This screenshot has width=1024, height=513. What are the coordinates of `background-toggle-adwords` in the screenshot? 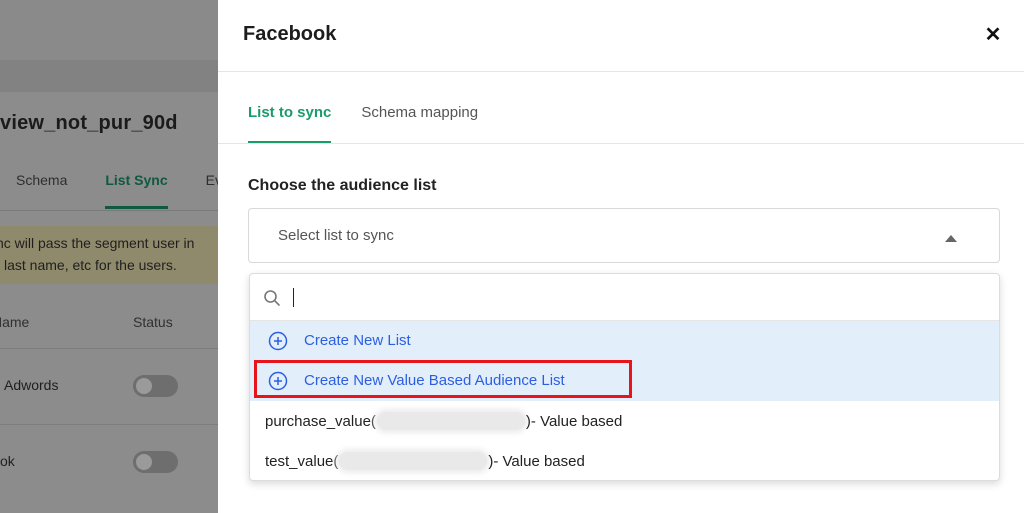 It's located at (155, 386).